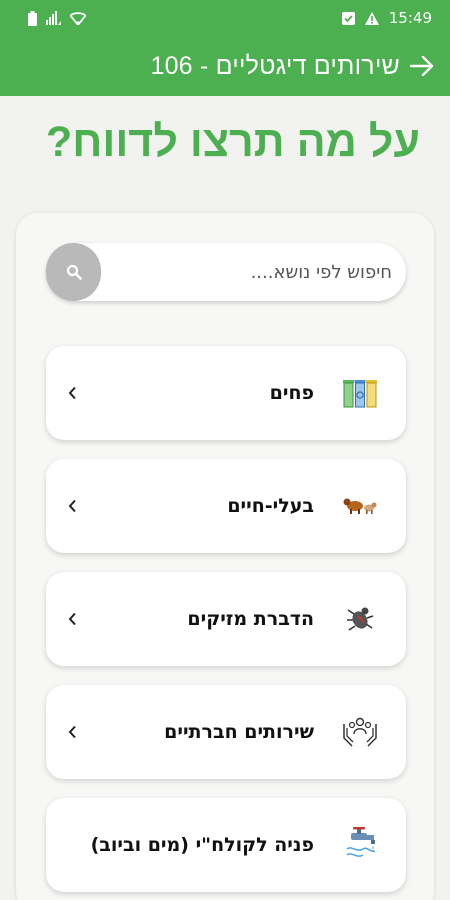  What do you see at coordinates (360, 731) in the screenshot?
I see `social-services-icon` at bounding box center [360, 731].